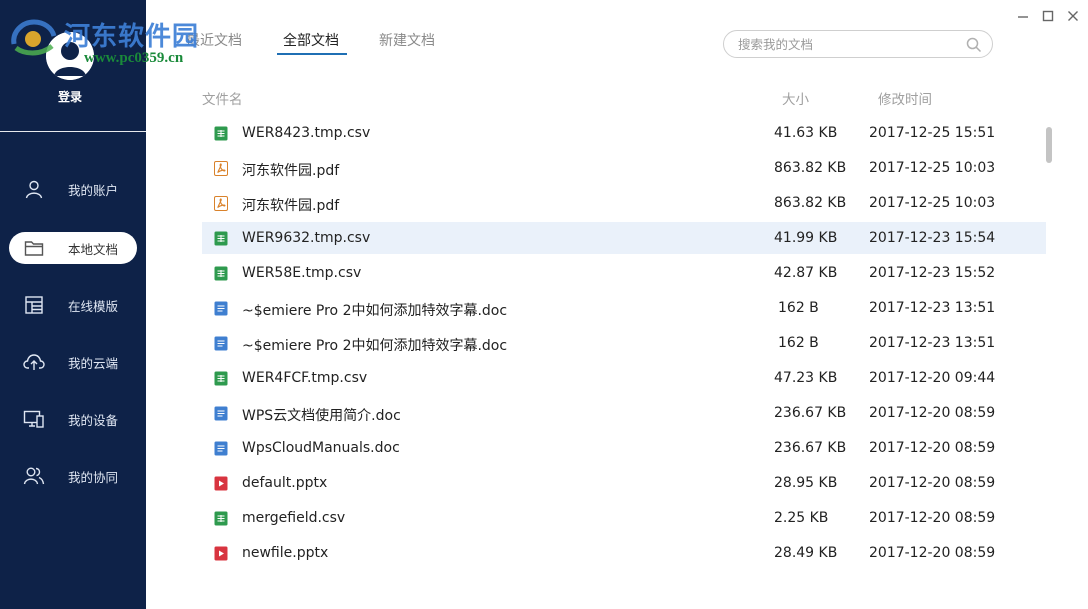  What do you see at coordinates (93, 249) in the screenshot?
I see `sidebar-item-label: 本地文档` at bounding box center [93, 249].